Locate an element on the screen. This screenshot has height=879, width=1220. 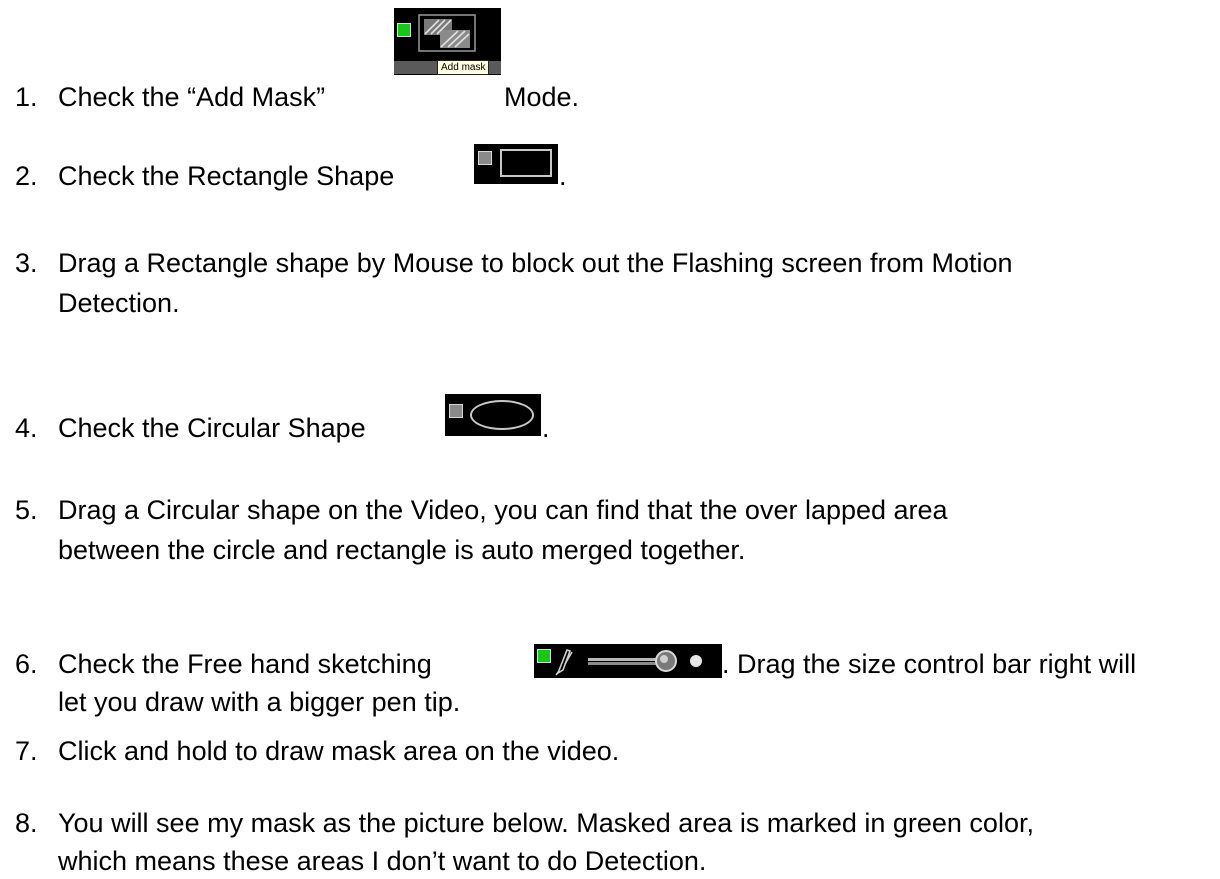
rectangle-shape-button is located at coordinates (516, 164).